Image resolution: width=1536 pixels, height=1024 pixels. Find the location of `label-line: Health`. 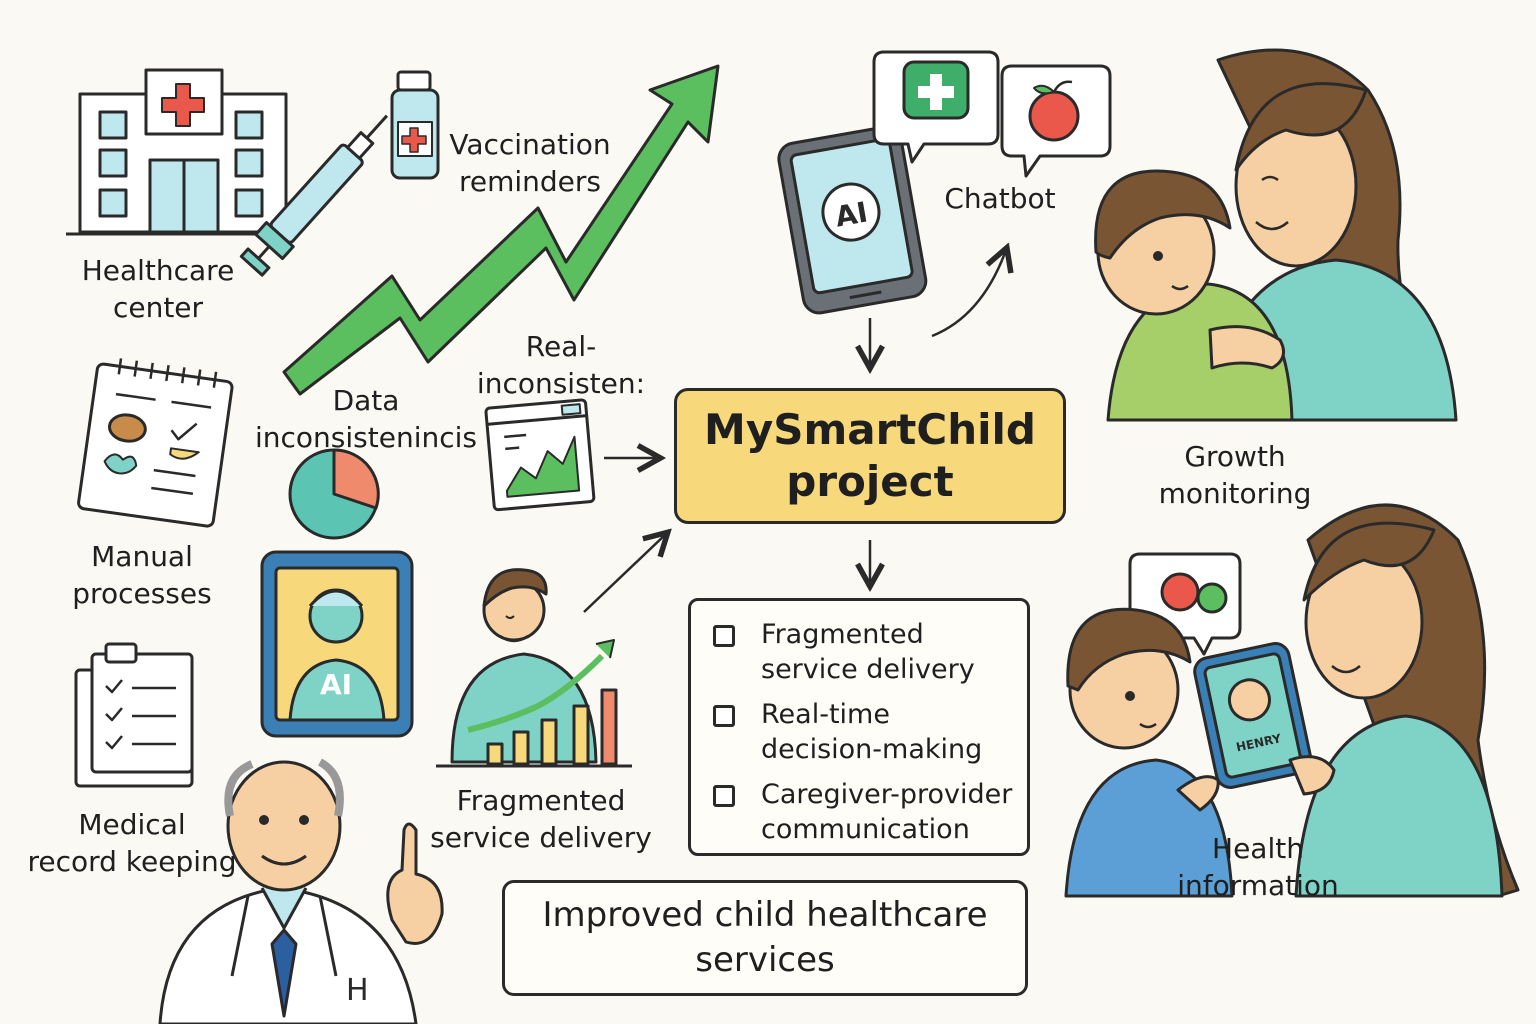

label-line: Health is located at coordinates (1258, 848).